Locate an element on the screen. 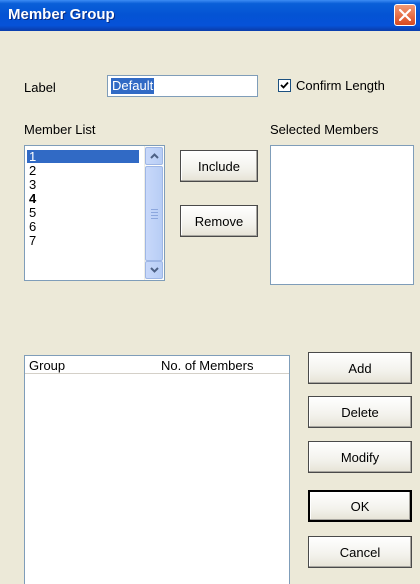  column-header-group: Group is located at coordinates (47, 365).